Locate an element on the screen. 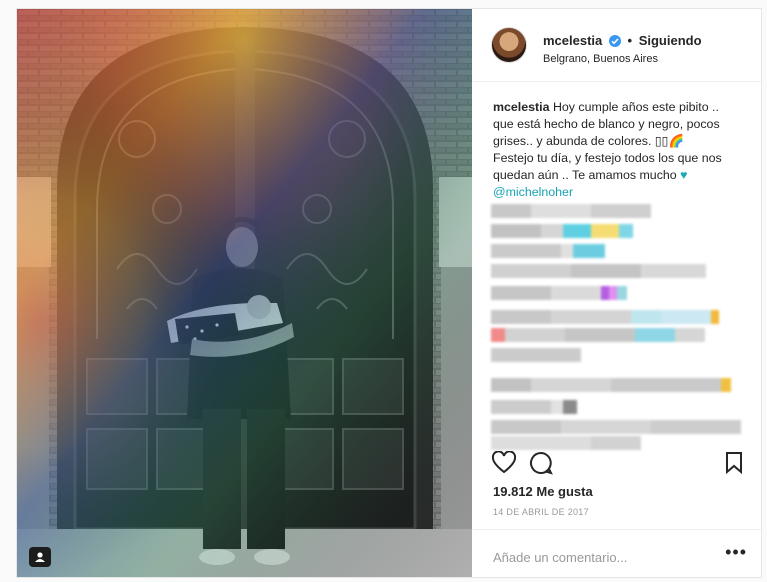 This screenshot has height=582, width=767. user-silhouette-icon is located at coordinates (40, 557).